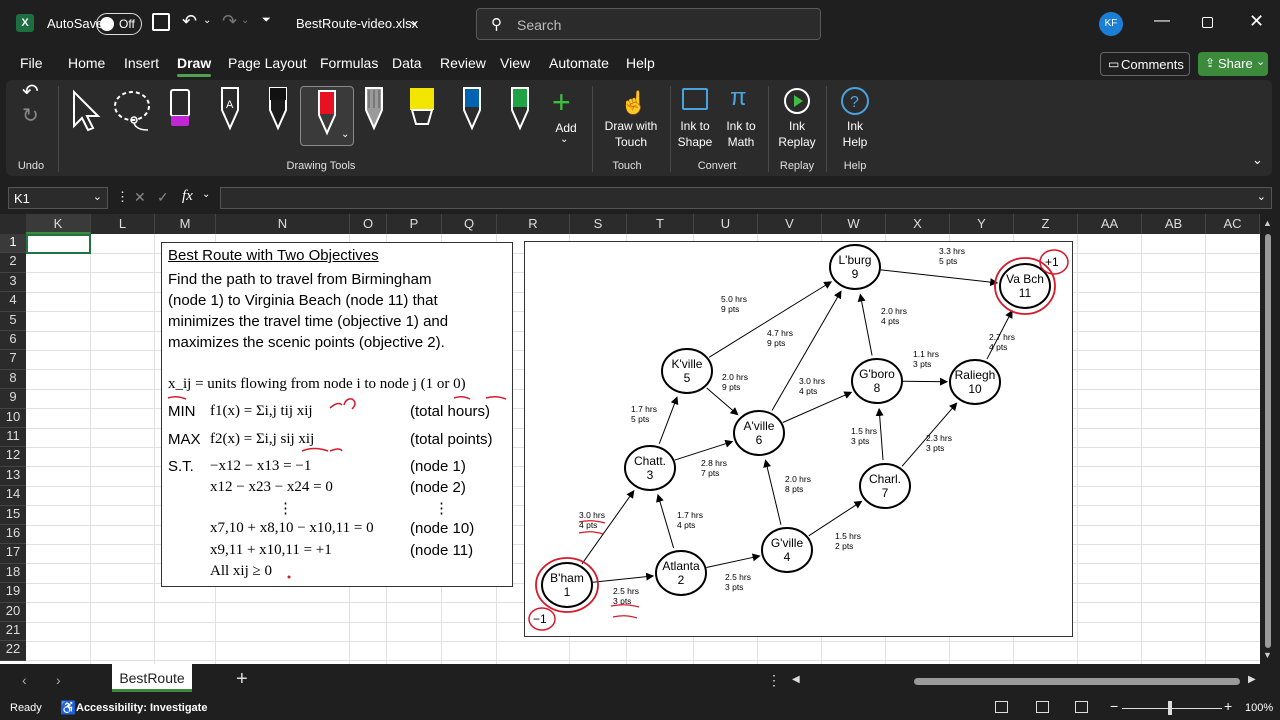  I want to click on select-all-corner, so click(13, 224).